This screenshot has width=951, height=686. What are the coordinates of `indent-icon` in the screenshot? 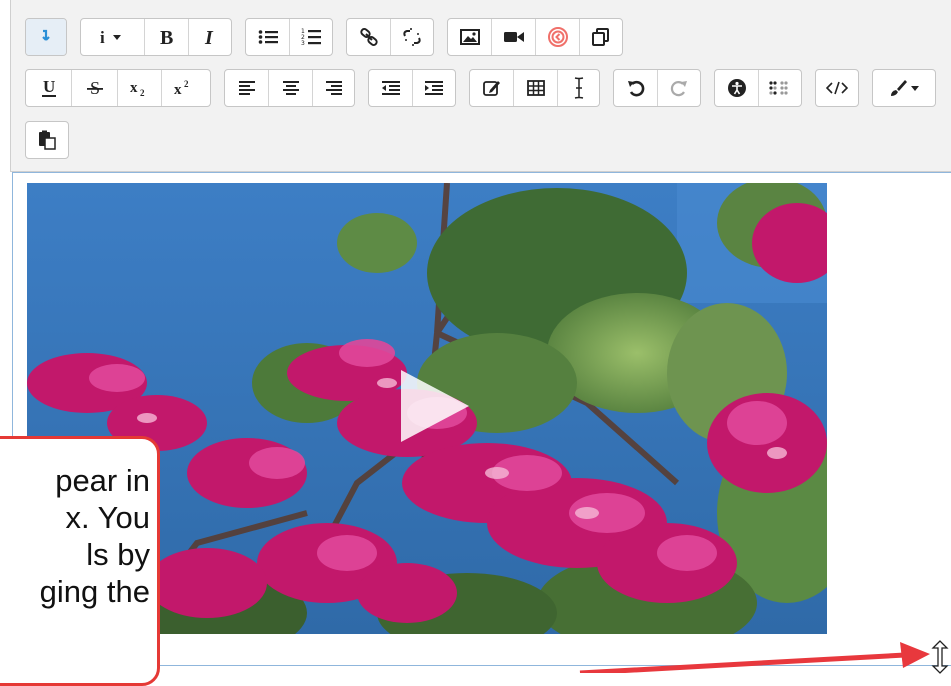 It's located at (434, 88).